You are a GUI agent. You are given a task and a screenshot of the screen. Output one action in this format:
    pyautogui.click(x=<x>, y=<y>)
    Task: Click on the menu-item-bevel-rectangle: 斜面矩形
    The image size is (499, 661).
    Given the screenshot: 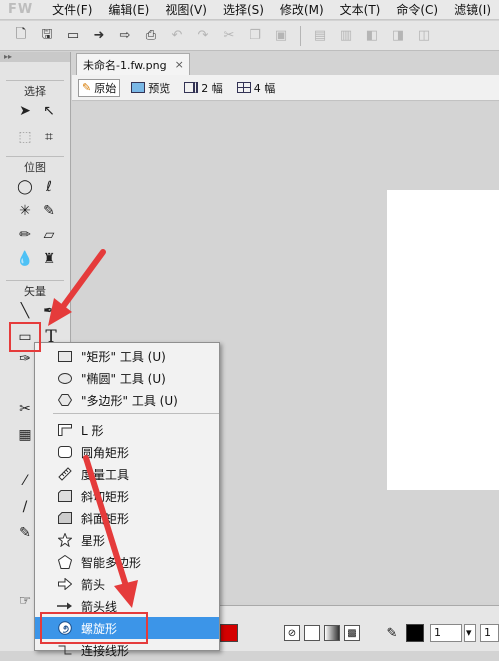 What is the action you would take?
    pyautogui.click(x=127, y=518)
    